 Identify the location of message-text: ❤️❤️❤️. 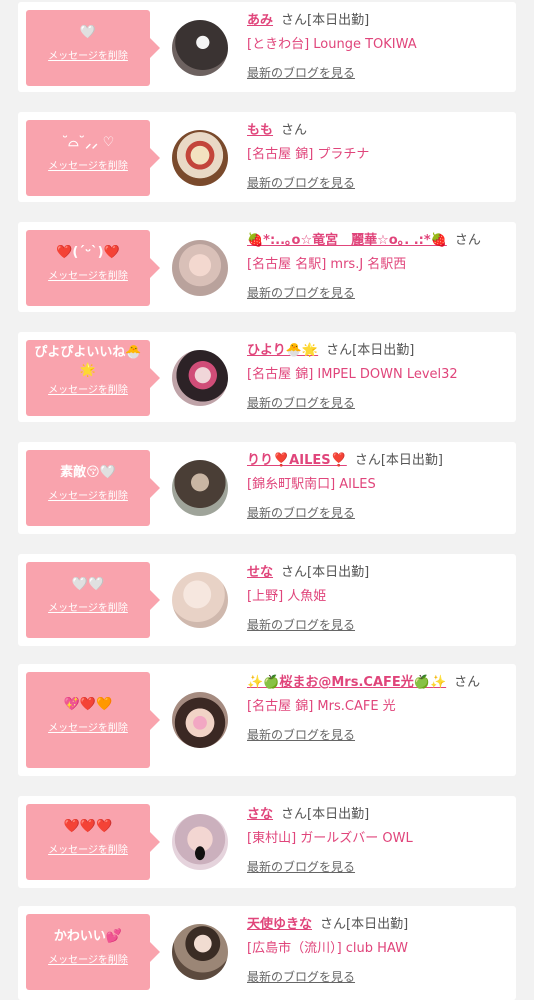
(88, 826).